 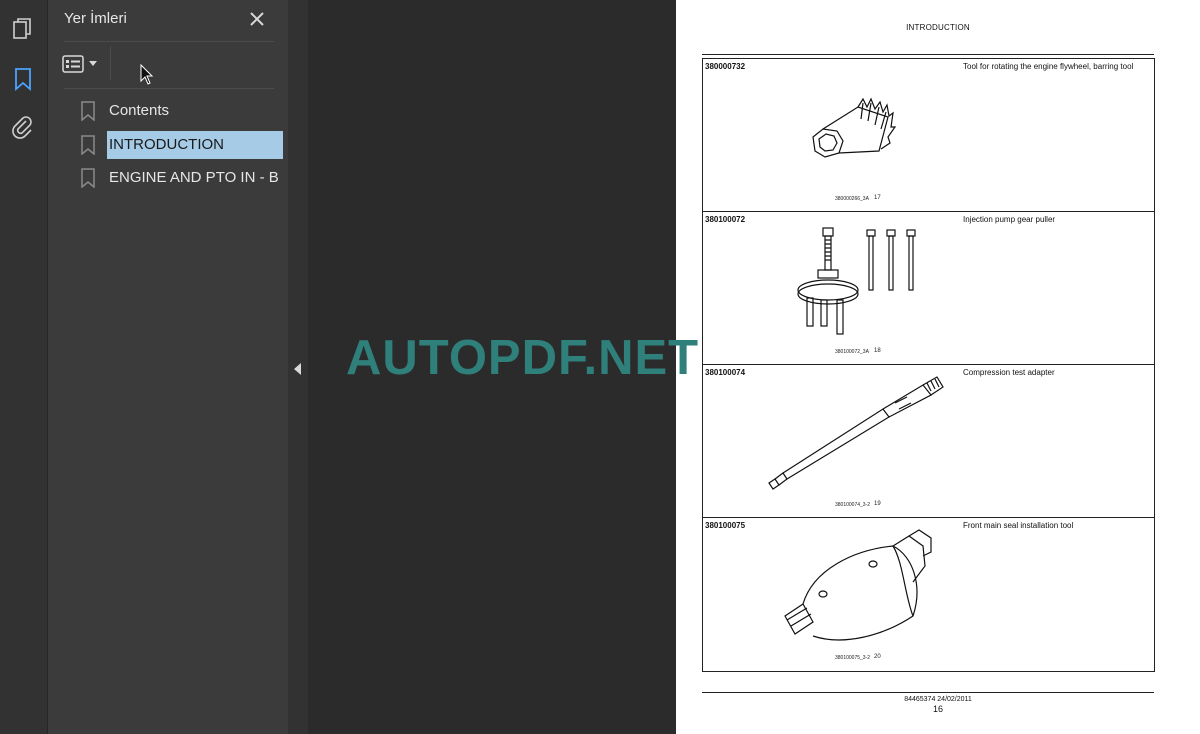 What do you see at coordinates (73, 64) in the screenshot?
I see `list-options-icon` at bounding box center [73, 64].